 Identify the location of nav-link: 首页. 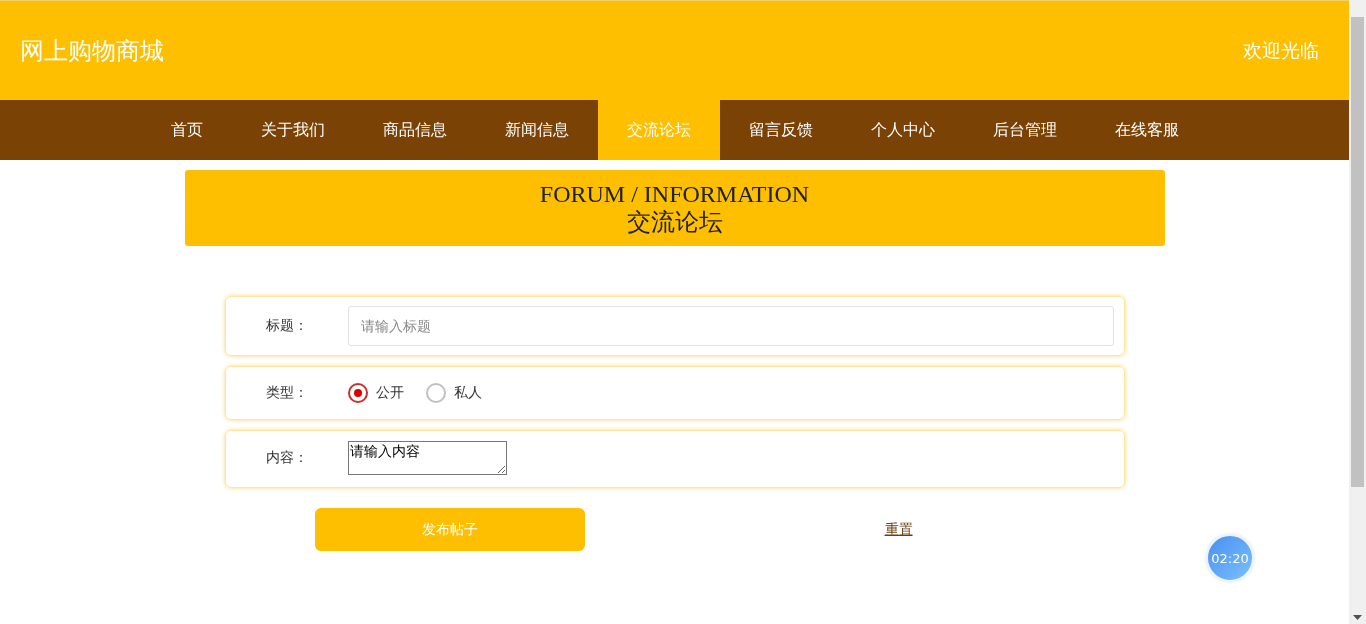
(186, 130).